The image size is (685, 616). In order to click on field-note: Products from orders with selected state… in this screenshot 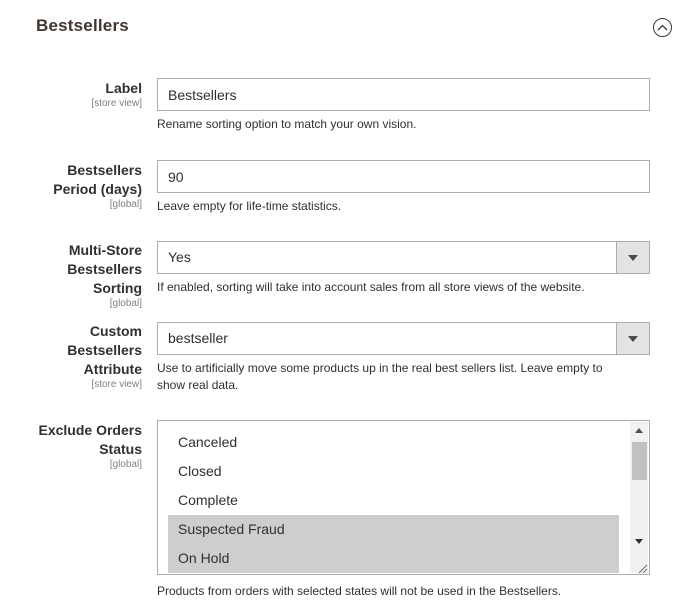, I will do `click(359, 591)`.